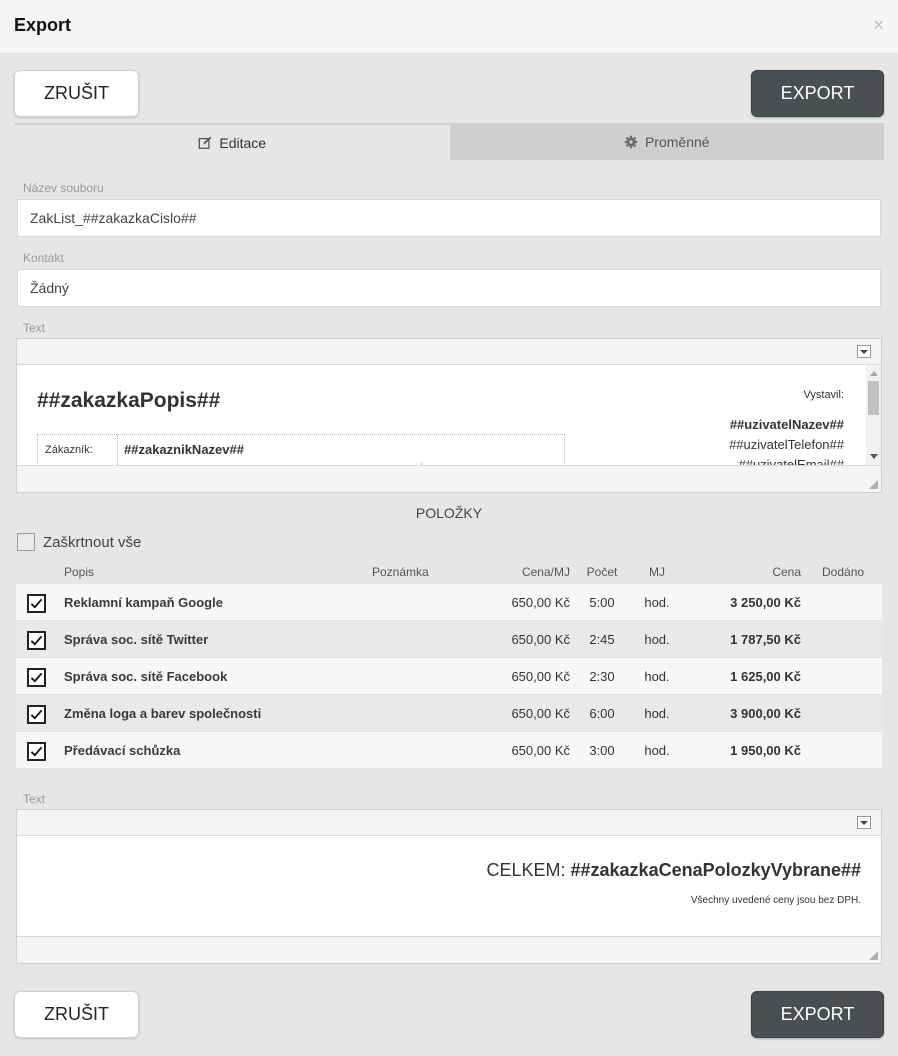 The height and width of the screenshot is (1056, 898). Describe the element at coordinates (878, 25) in the screenshot. I see `close-icon: ×` at that location.